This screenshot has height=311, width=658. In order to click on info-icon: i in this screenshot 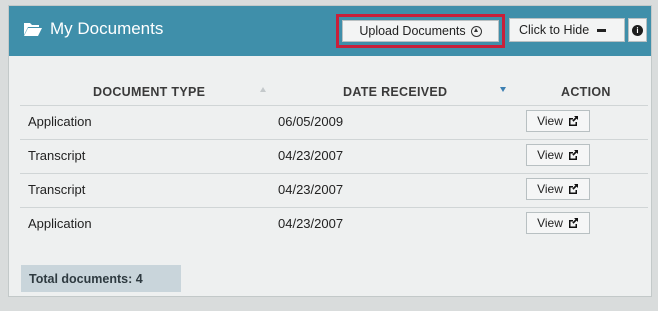, I will do `click(637, 30)`.